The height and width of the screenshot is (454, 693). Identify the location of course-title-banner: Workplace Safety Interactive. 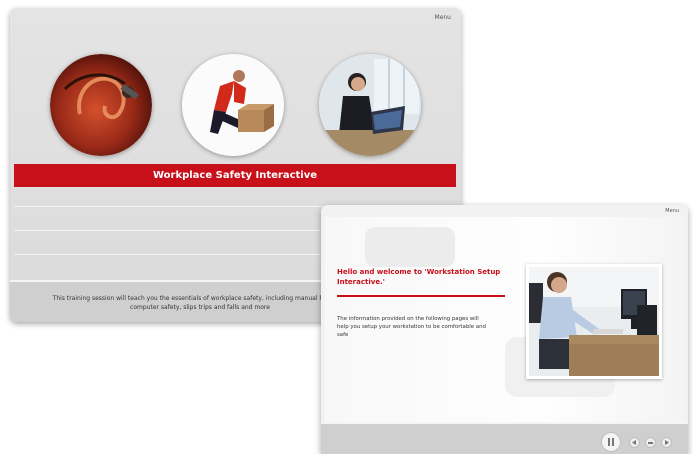
(235, 175).